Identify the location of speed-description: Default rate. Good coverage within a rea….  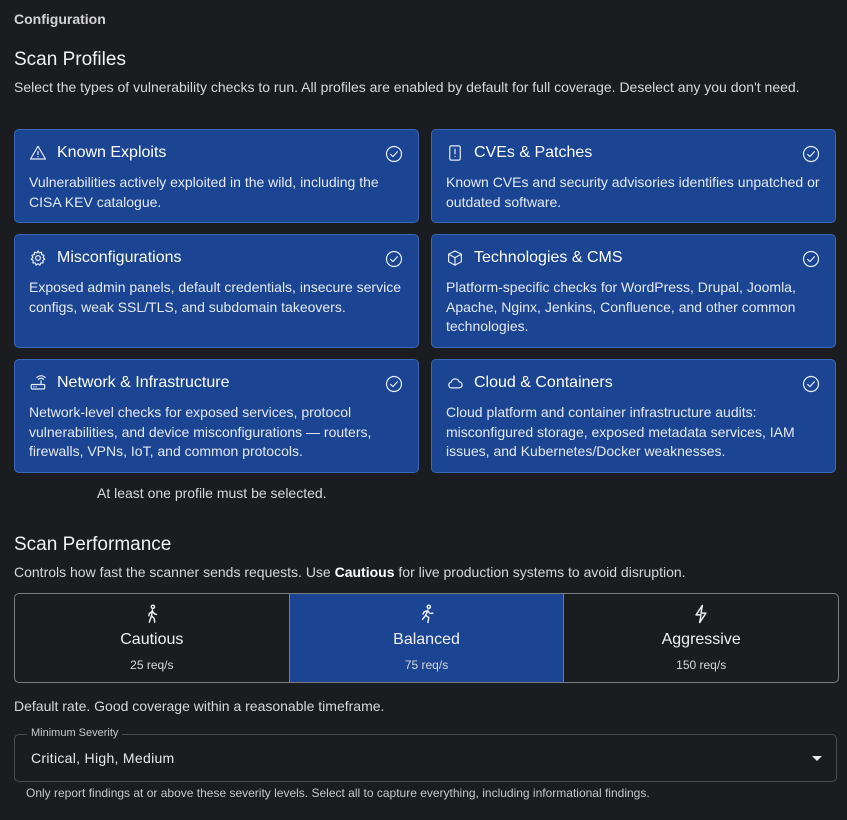
(199, 706).